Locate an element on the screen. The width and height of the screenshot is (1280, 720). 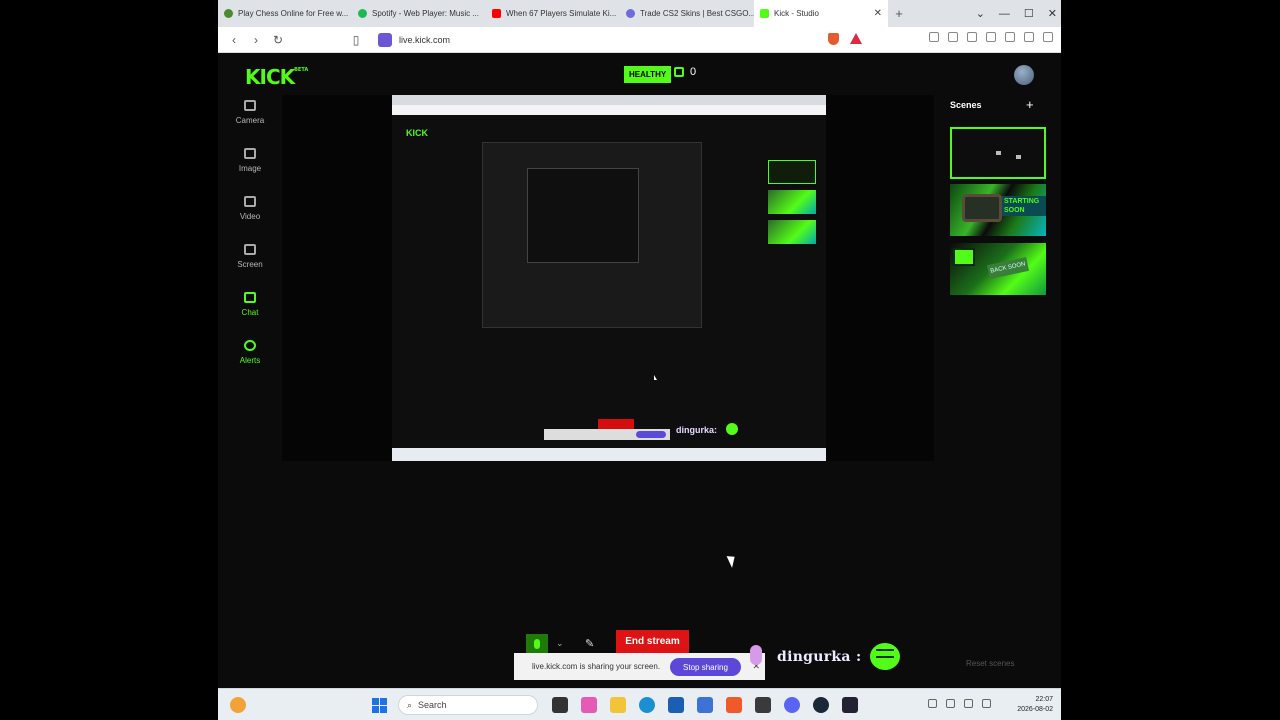
sidebar-item-chat: Chat is located at coordinates (250, 316).